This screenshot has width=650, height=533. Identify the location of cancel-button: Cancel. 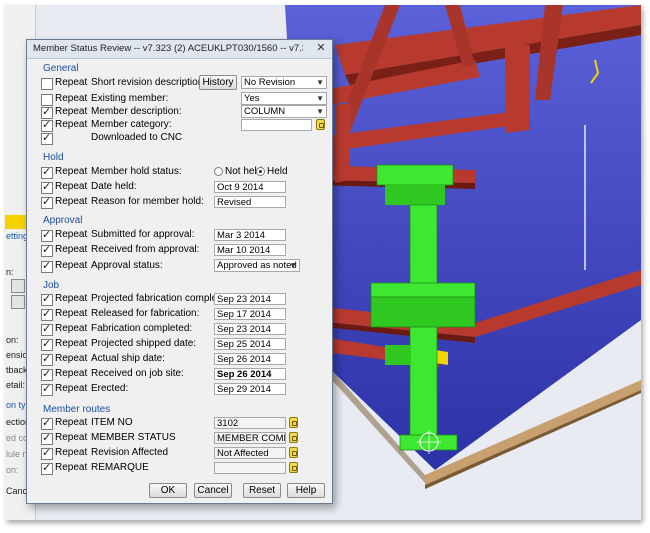
(213, 490).